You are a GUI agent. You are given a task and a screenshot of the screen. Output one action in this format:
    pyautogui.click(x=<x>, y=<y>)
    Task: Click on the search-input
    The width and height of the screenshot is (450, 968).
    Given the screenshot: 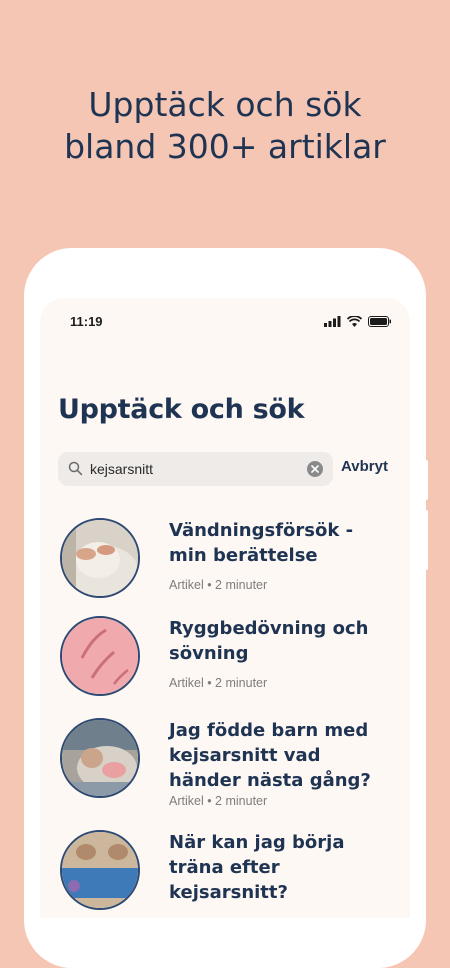 What is the action you would take?
    pyautogui.click(x=195, y=469)
    